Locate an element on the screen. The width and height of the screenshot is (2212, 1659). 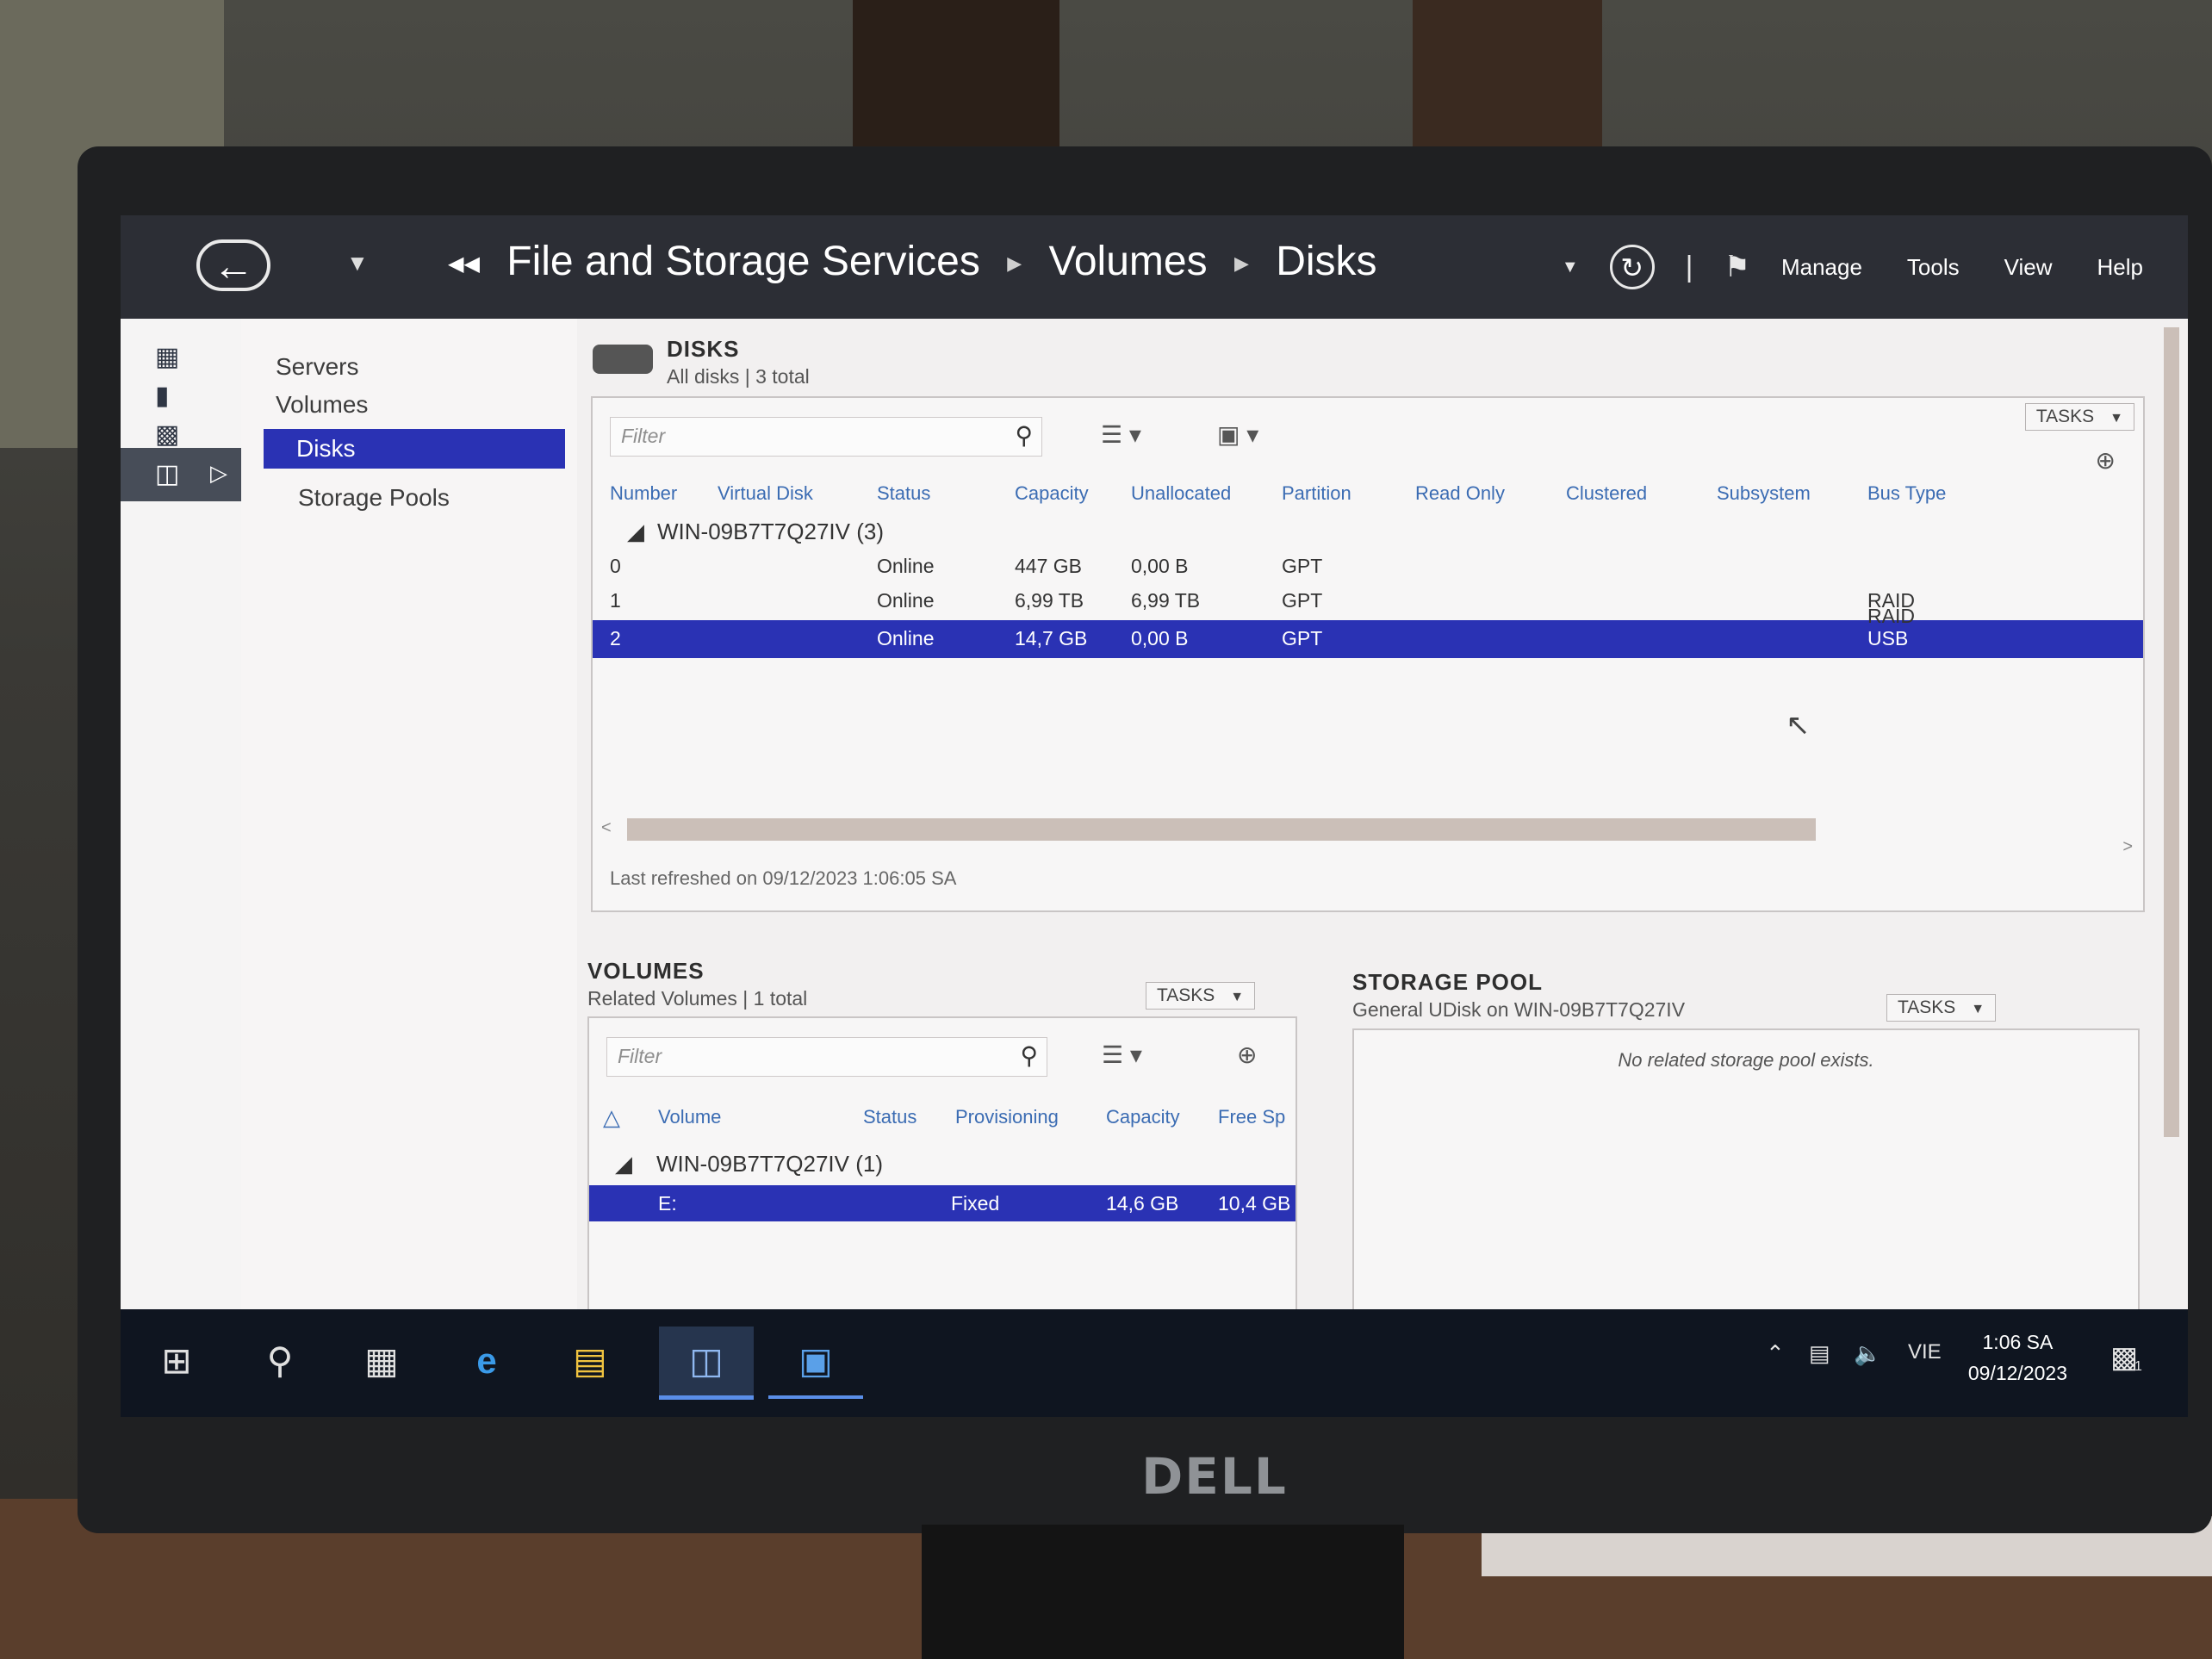
server-manager-icon: ◫ is located at coordinates (706, 1363).